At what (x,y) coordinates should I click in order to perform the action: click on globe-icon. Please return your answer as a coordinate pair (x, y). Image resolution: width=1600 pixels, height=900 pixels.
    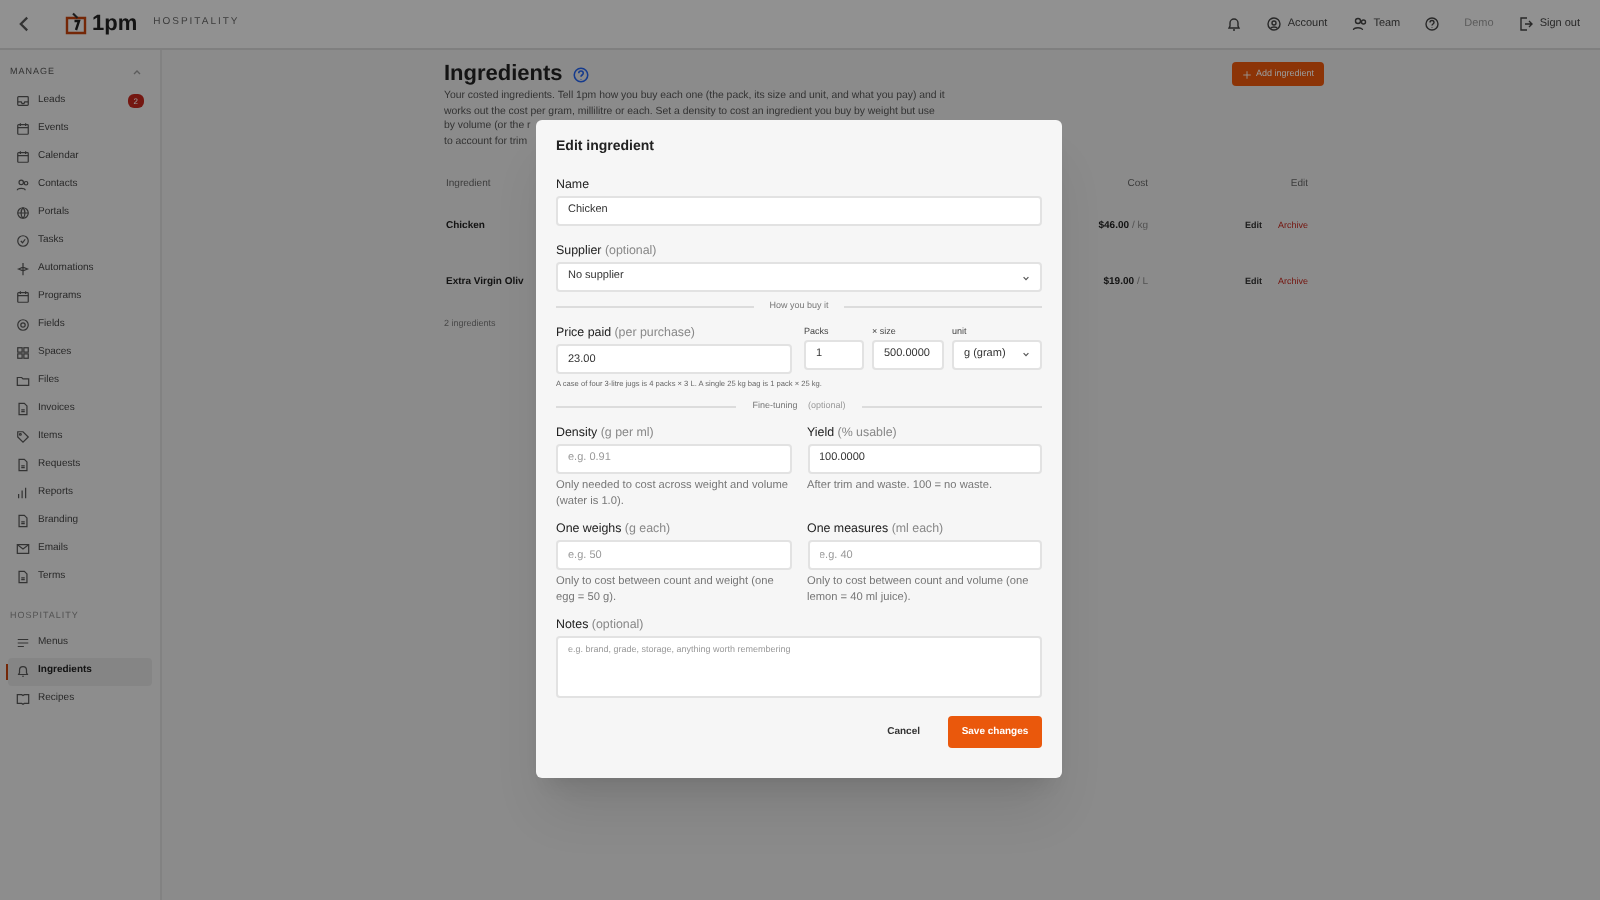
    Looking at the image, I should click on (23, 213).